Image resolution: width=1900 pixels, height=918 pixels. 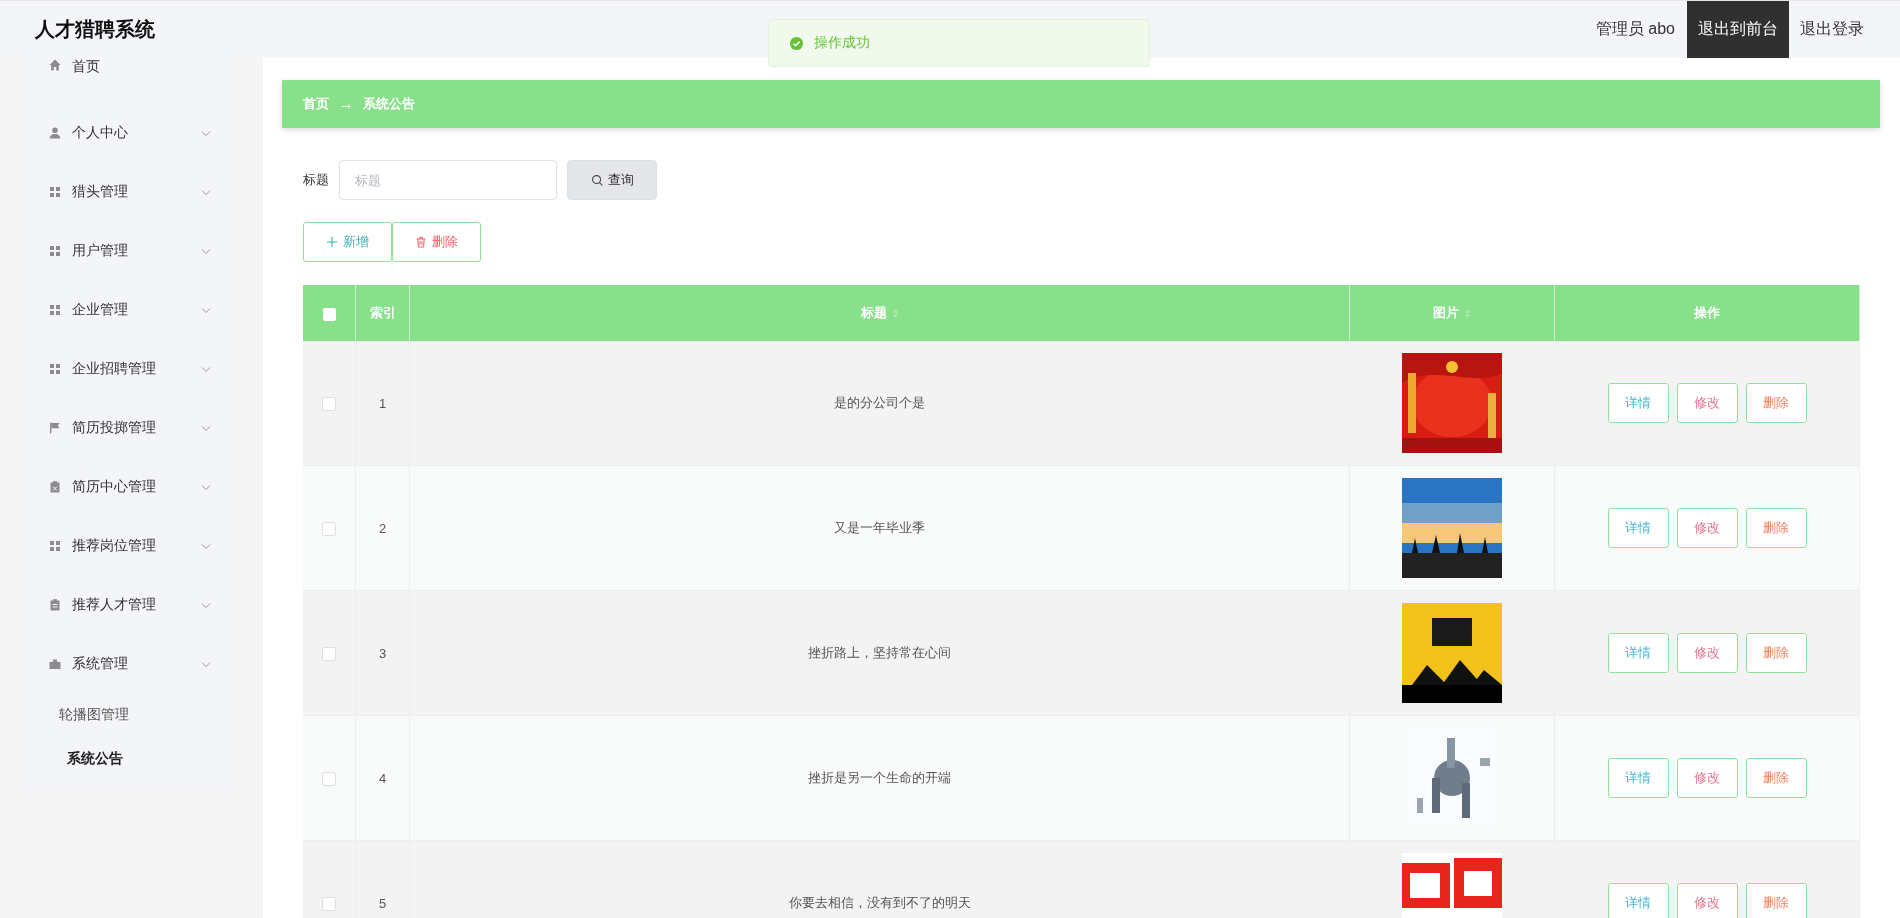 What do you see at coordinates (55, 65) in the screenshot?
I see `home-icon` at bounding box center [55, 65].